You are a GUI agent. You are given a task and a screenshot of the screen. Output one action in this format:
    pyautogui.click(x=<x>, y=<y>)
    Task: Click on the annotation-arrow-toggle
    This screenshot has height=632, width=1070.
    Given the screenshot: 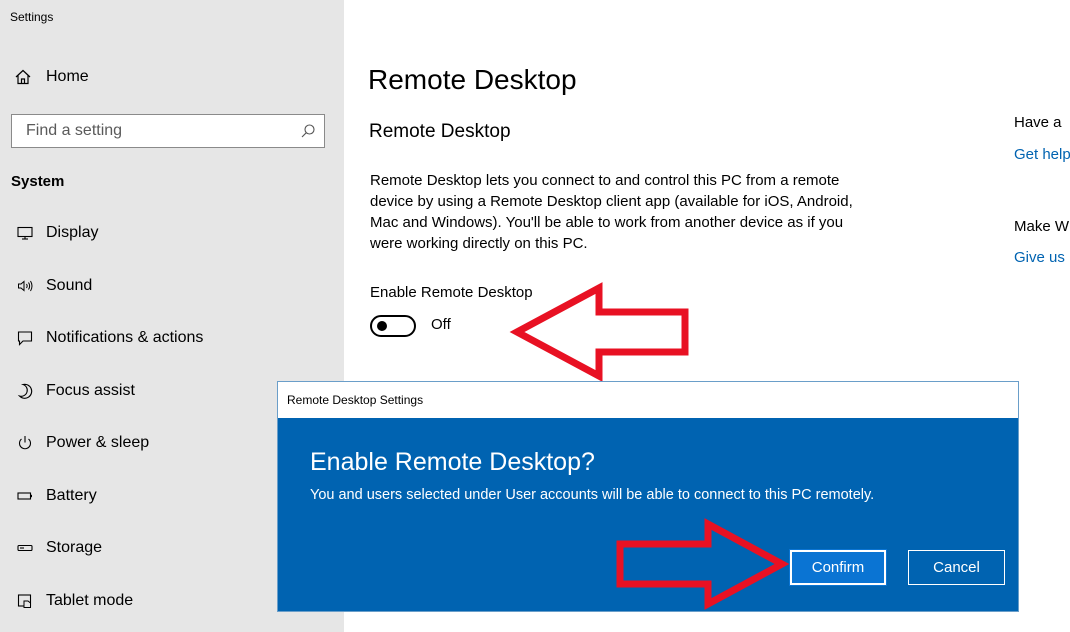 What is the action you would take?
    pyautogui.click(x=599, y=332)
    